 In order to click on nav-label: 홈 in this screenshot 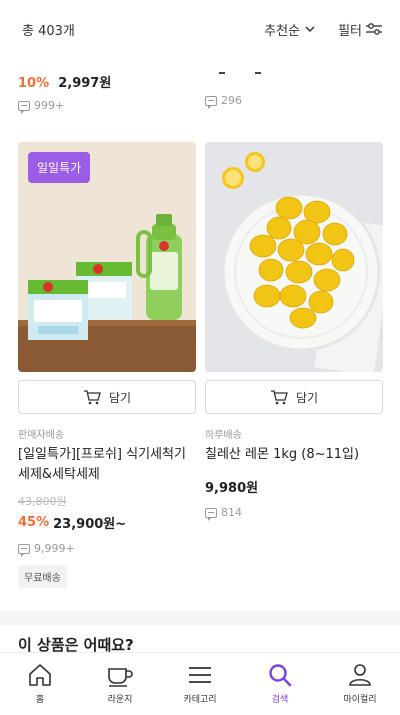, I will do `click(40, 700)`.